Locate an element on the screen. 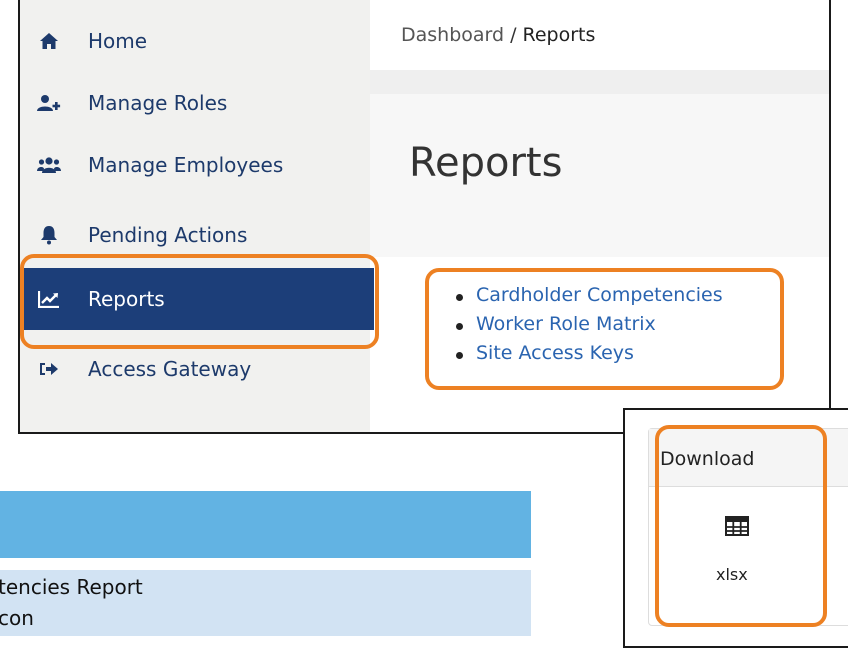  sidebar-item-label: Manage Employees is located at coordinates (186, 165).